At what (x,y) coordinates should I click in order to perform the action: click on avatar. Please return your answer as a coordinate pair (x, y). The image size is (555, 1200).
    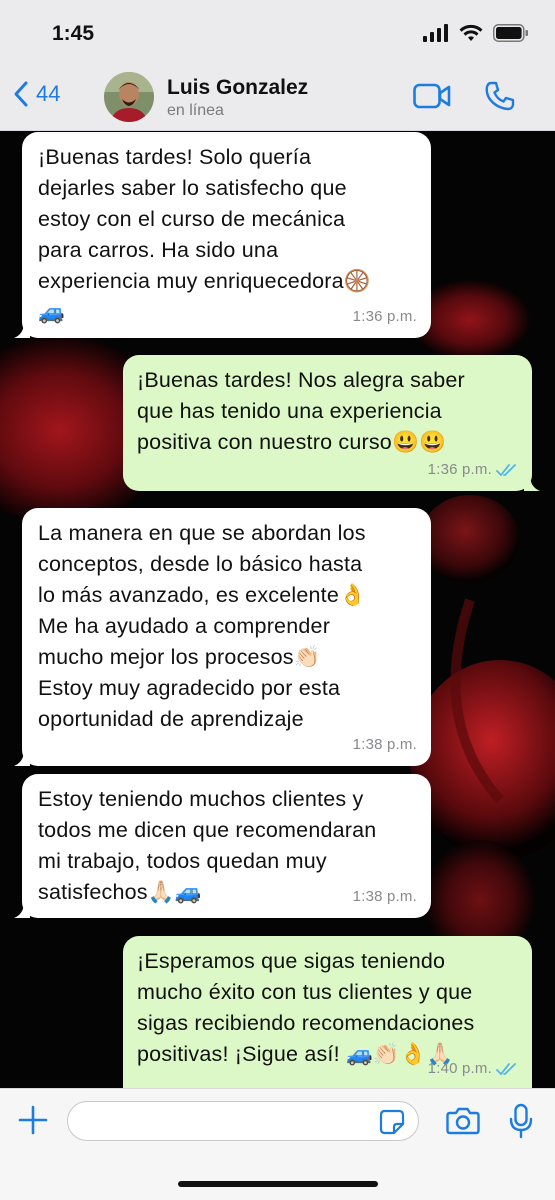
    Looking at the image, I should click on (129, 97).